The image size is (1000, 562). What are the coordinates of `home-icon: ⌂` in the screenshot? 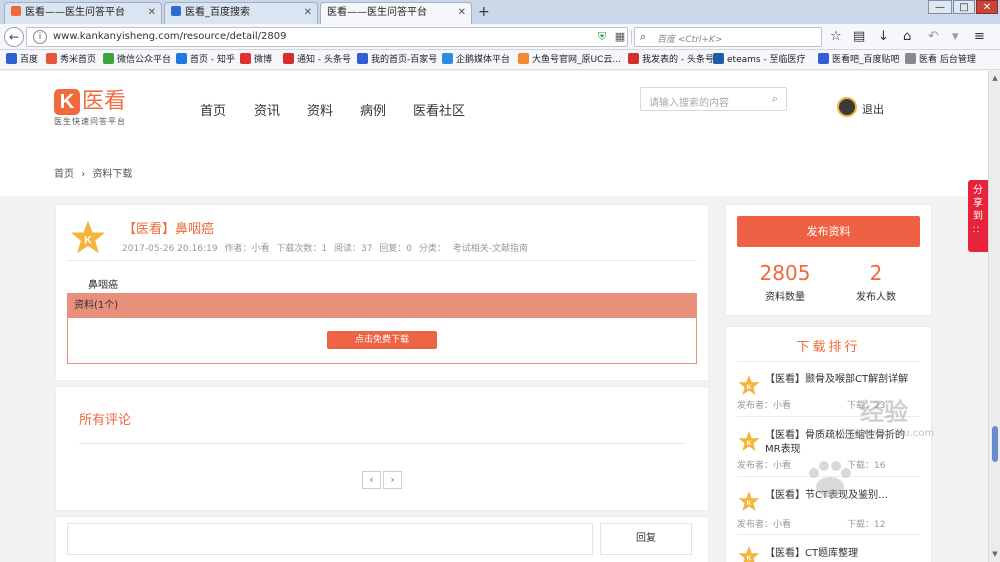 It's located at (907, 37).